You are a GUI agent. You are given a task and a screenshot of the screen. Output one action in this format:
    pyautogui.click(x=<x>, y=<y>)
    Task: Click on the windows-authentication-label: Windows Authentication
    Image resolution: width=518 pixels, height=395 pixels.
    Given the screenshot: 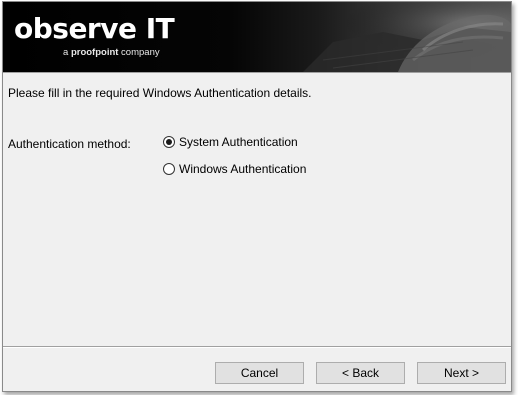 What is the action you would take?
    pyautogui.click(x=243, y=169)
    